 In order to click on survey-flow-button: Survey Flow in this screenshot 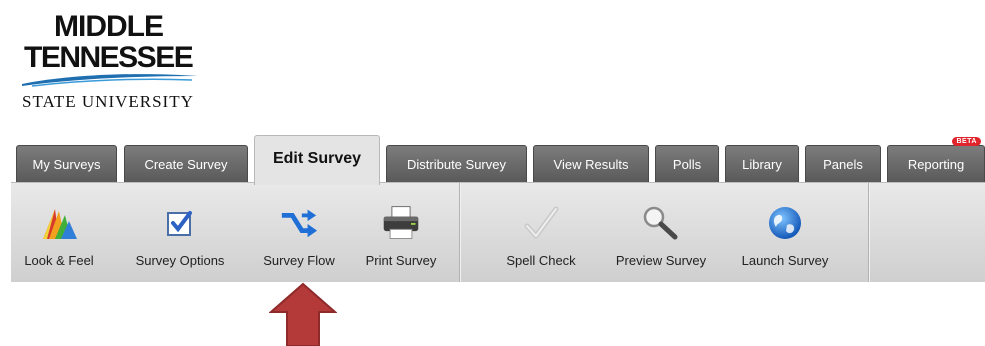, I will do `click(299, 237)`.